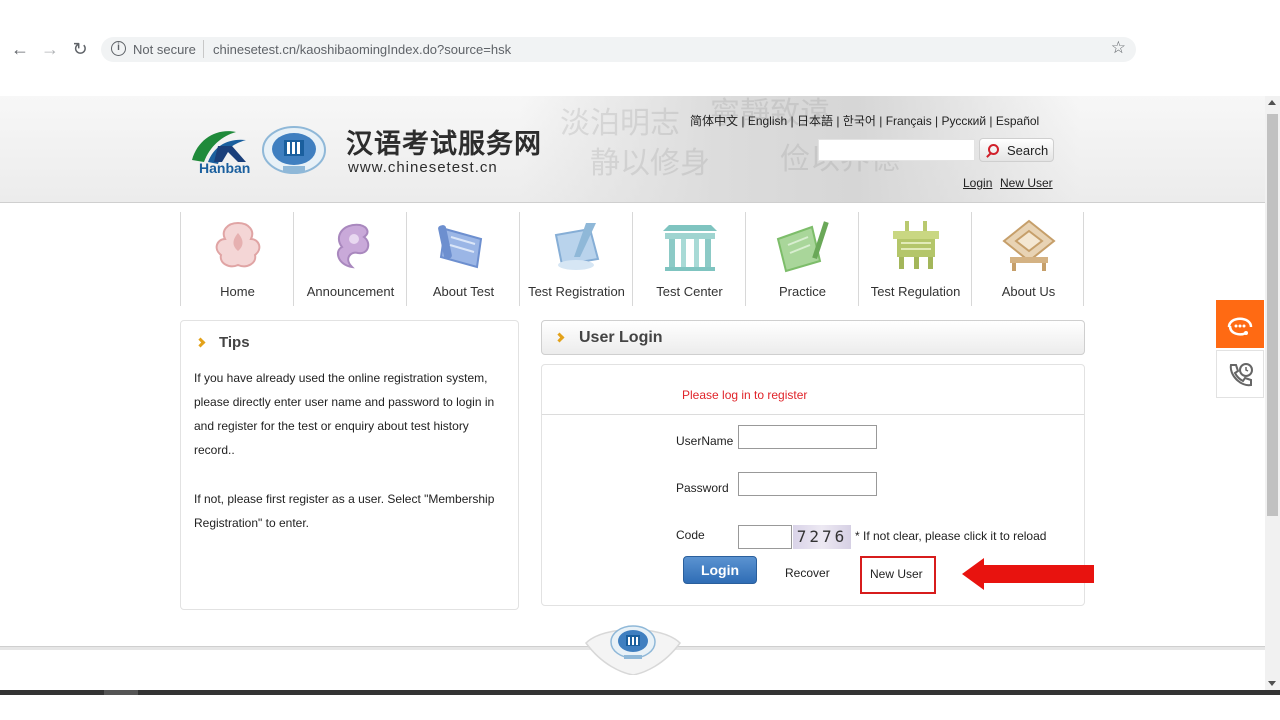 The height and width of the screenshot is (720, 1280). What do you see at coordinates (802, 291) in the screenshot?
I see `nav-label-practice: Practice` at bounding box center [802, 291].